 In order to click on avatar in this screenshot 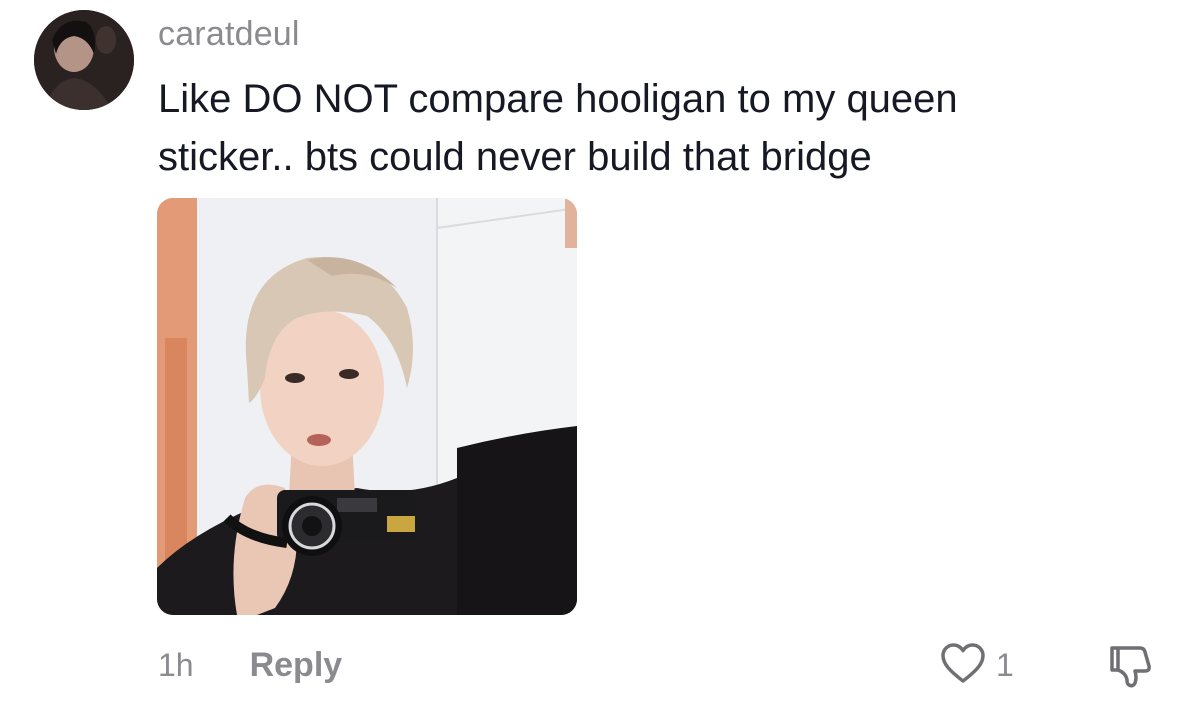, I will do `click(84, 60)`.